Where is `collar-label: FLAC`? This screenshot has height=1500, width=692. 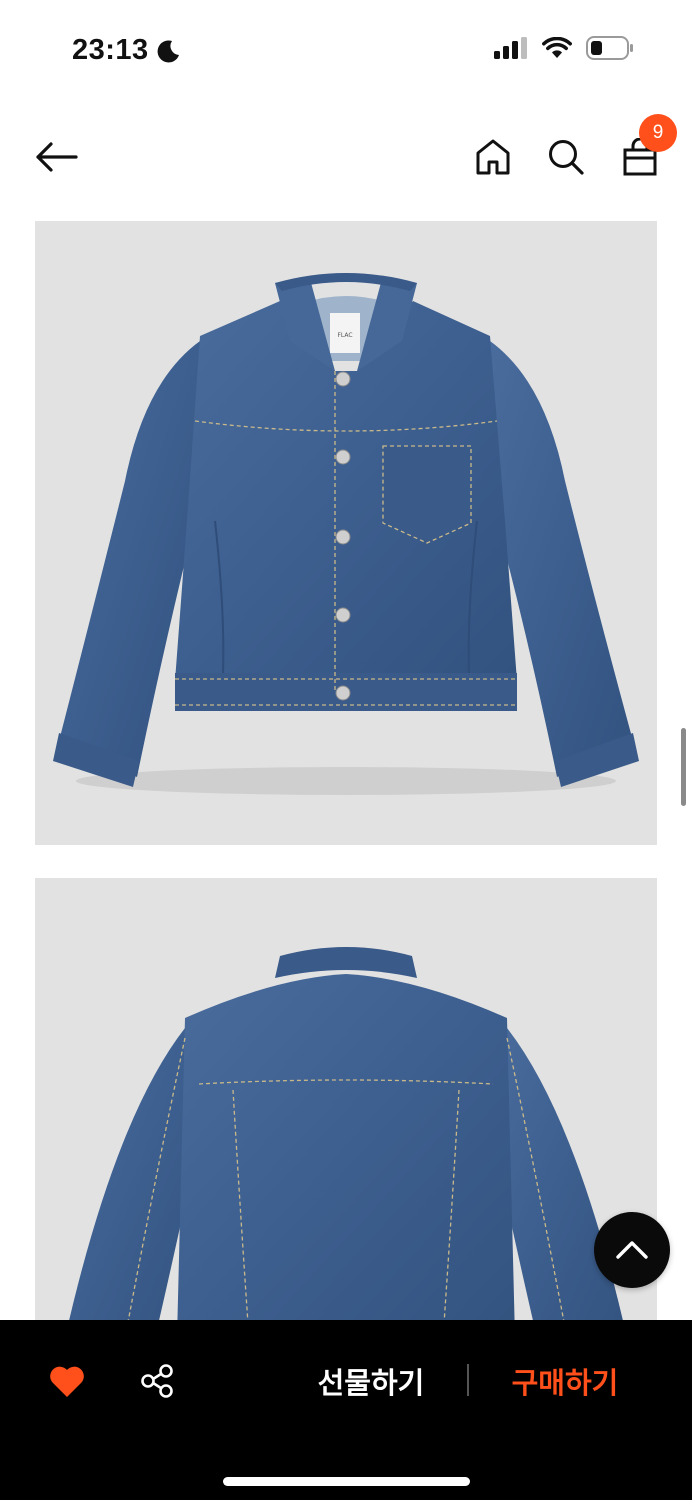 collar-label: FLAC is located at coordinates (344, 335).